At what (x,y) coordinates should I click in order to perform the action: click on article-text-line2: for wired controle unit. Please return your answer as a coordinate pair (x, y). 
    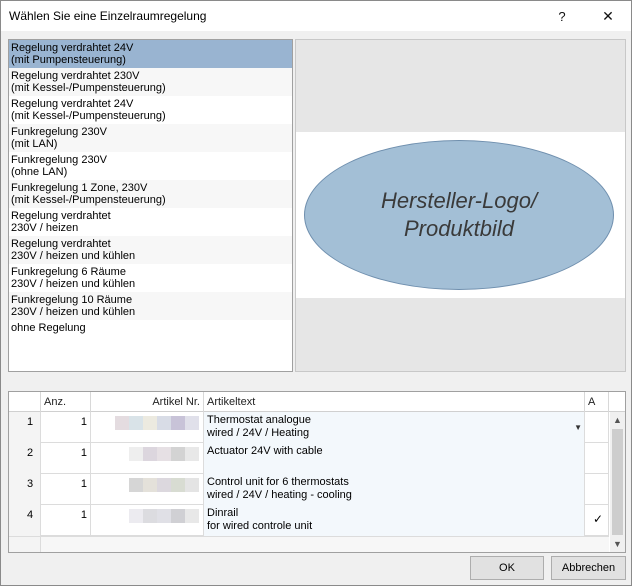
    Looking at the image, I should click on (260, 526).